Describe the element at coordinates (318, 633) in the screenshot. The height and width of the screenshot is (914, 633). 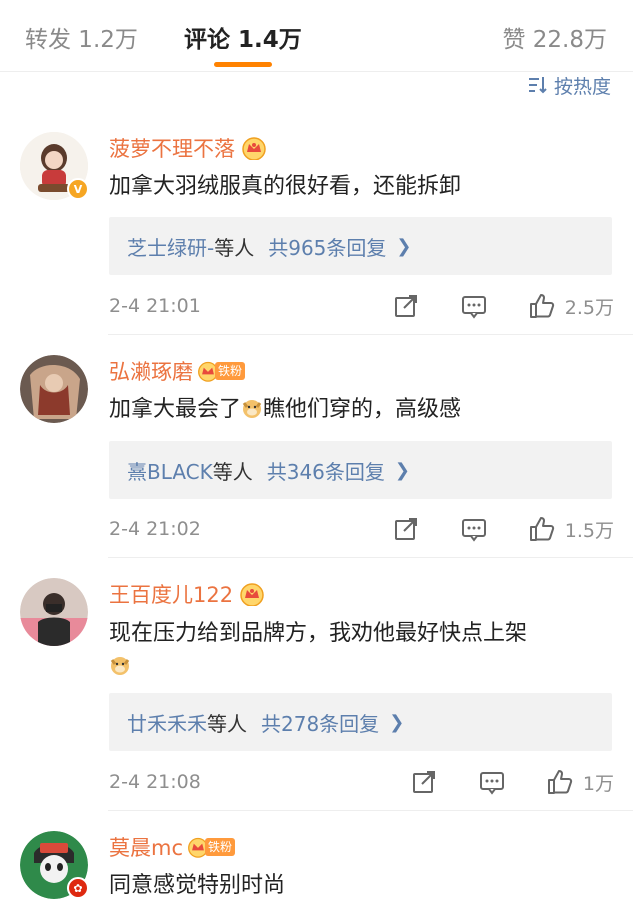
I see `comment-text-part: 现在压力给到品牌方，我劝他最好快点上架` at that location.